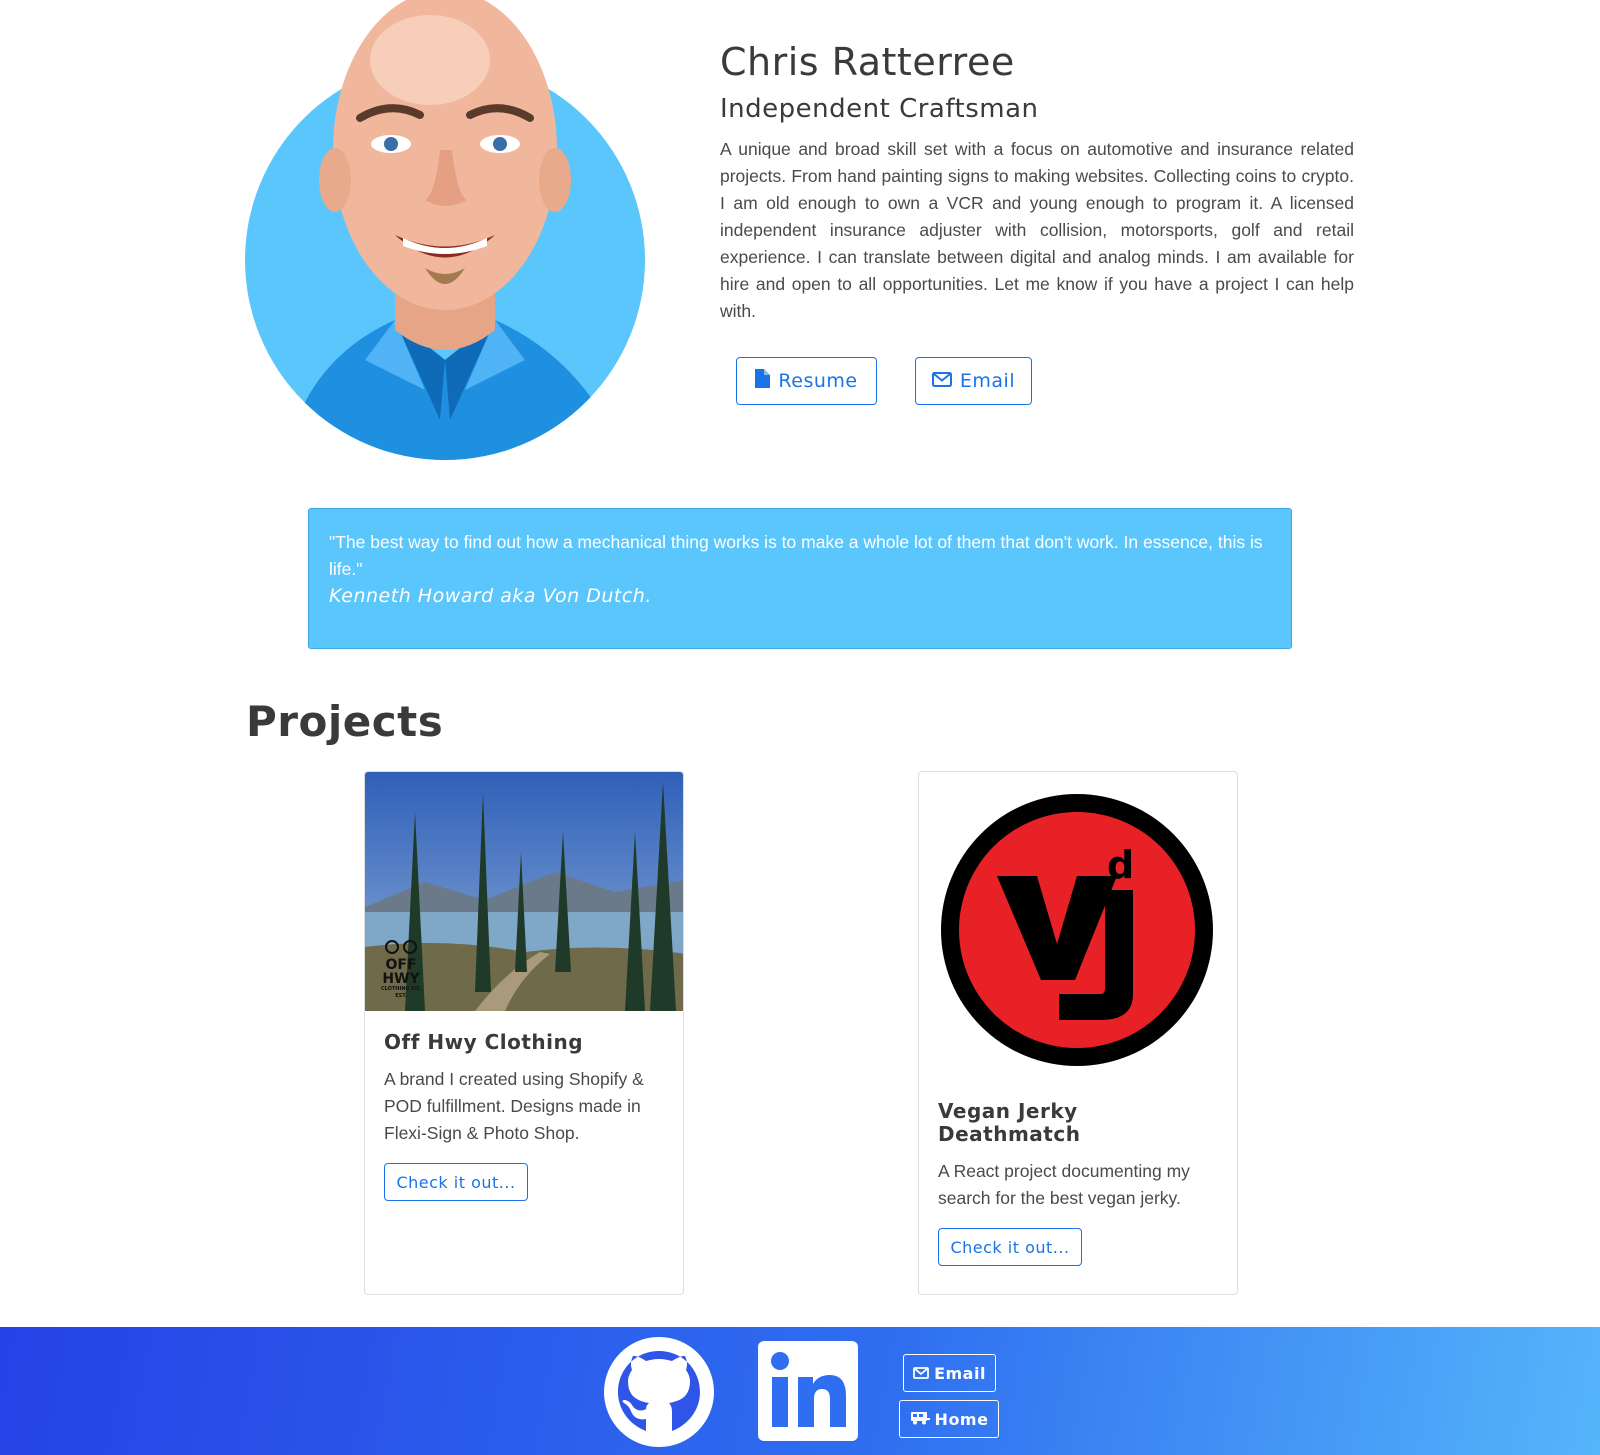  What do you see at coordinates (961, 1419) in the screenshot?
I see `footer-home-label: Home` at bounding box center [961, 1419].